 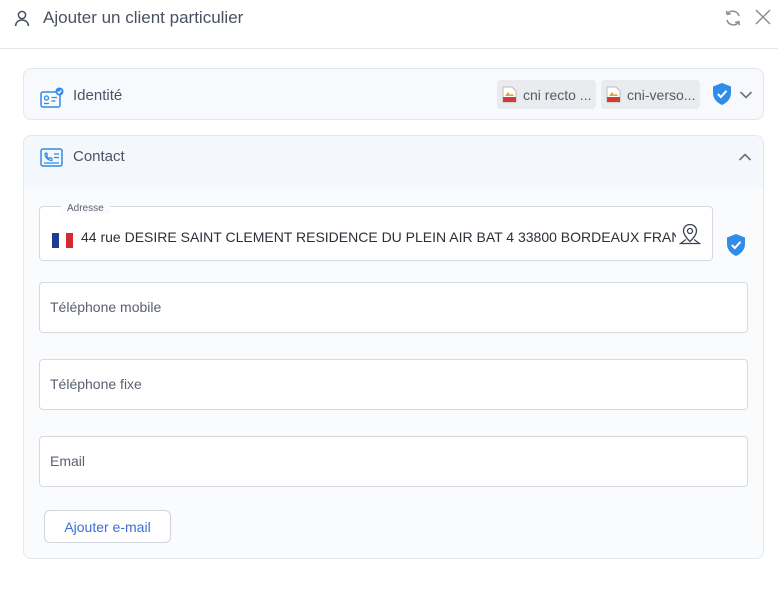 I want to click on contact-header: Contact, so click(x=393, y=161).